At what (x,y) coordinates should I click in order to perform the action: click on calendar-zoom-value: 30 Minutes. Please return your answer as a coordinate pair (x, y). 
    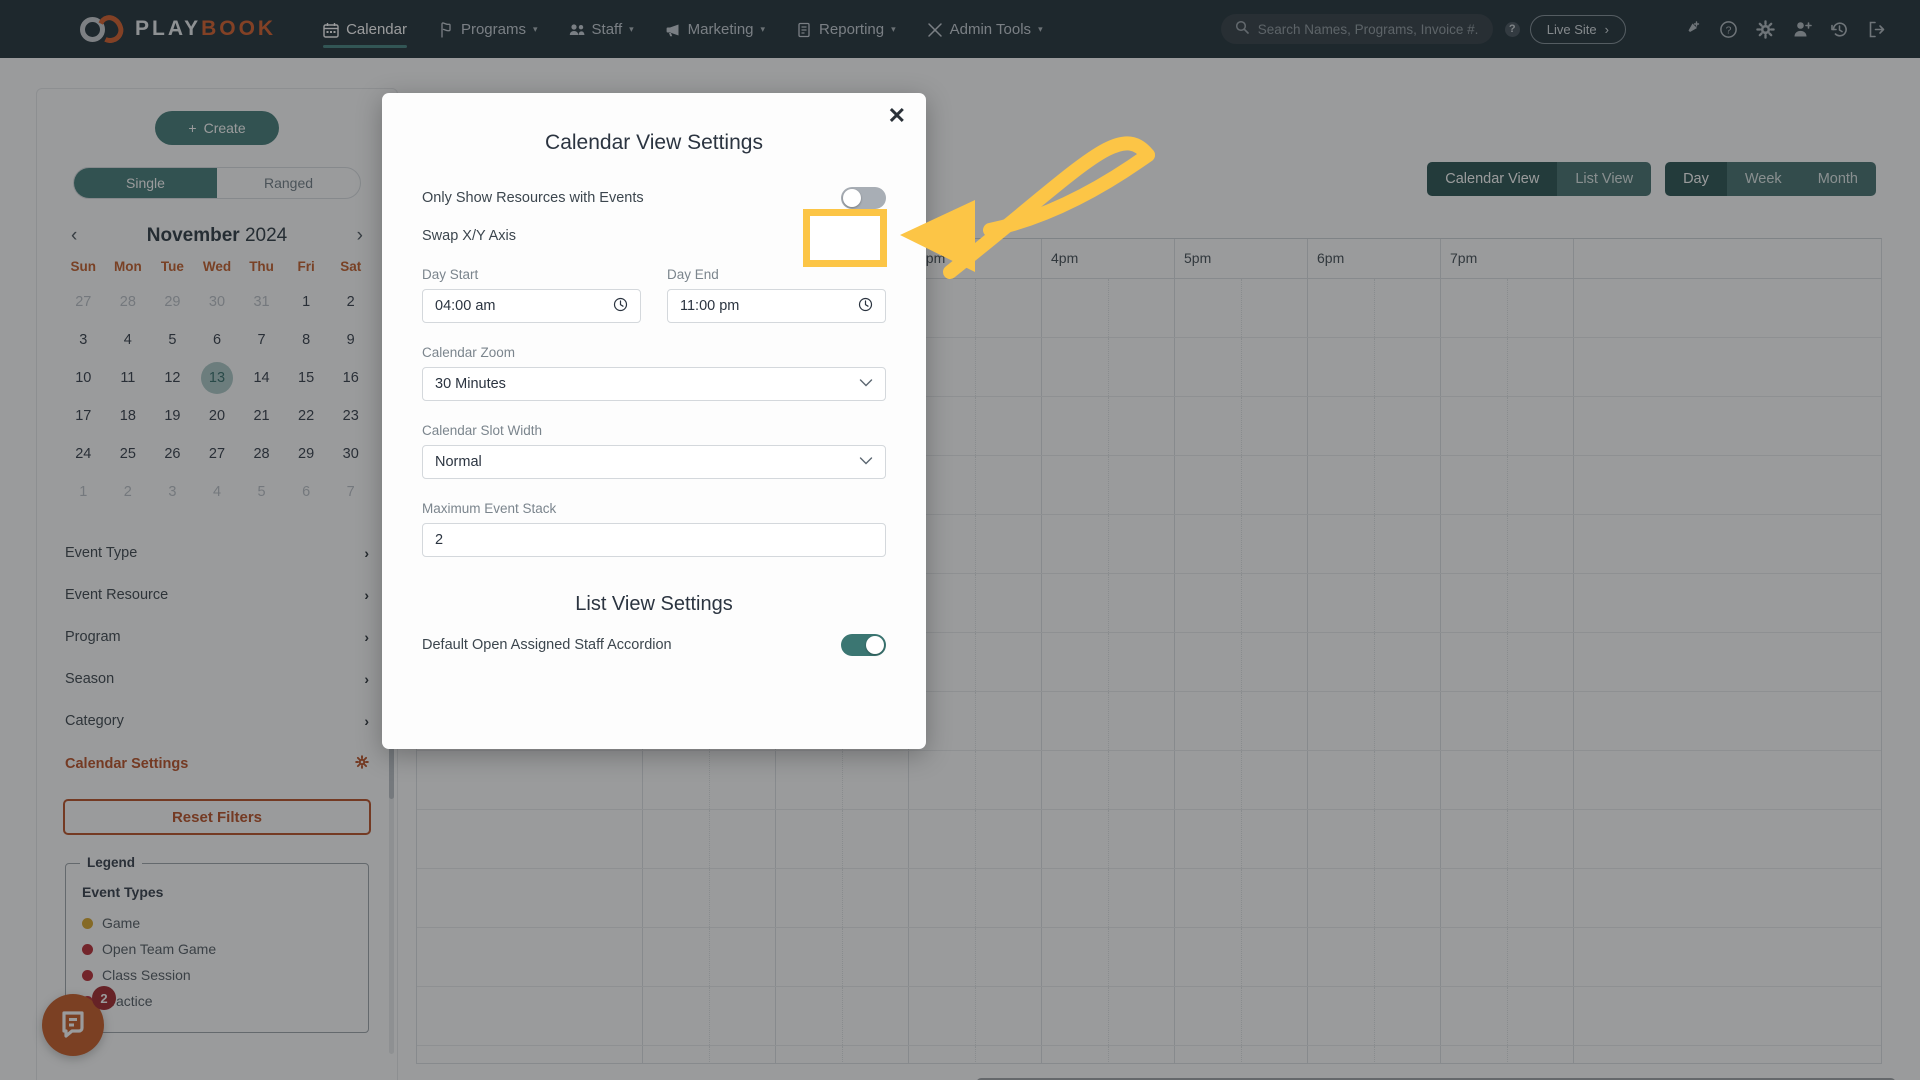
    Looking at the image, I should click on (470, 384).